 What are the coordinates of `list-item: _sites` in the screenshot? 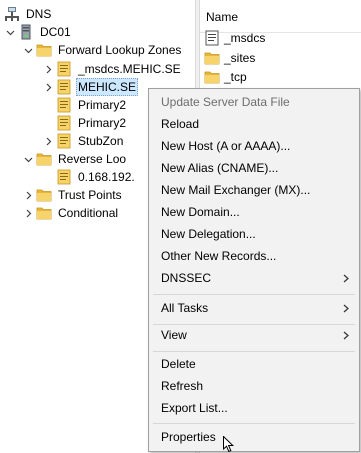 It's located at (229, 58).